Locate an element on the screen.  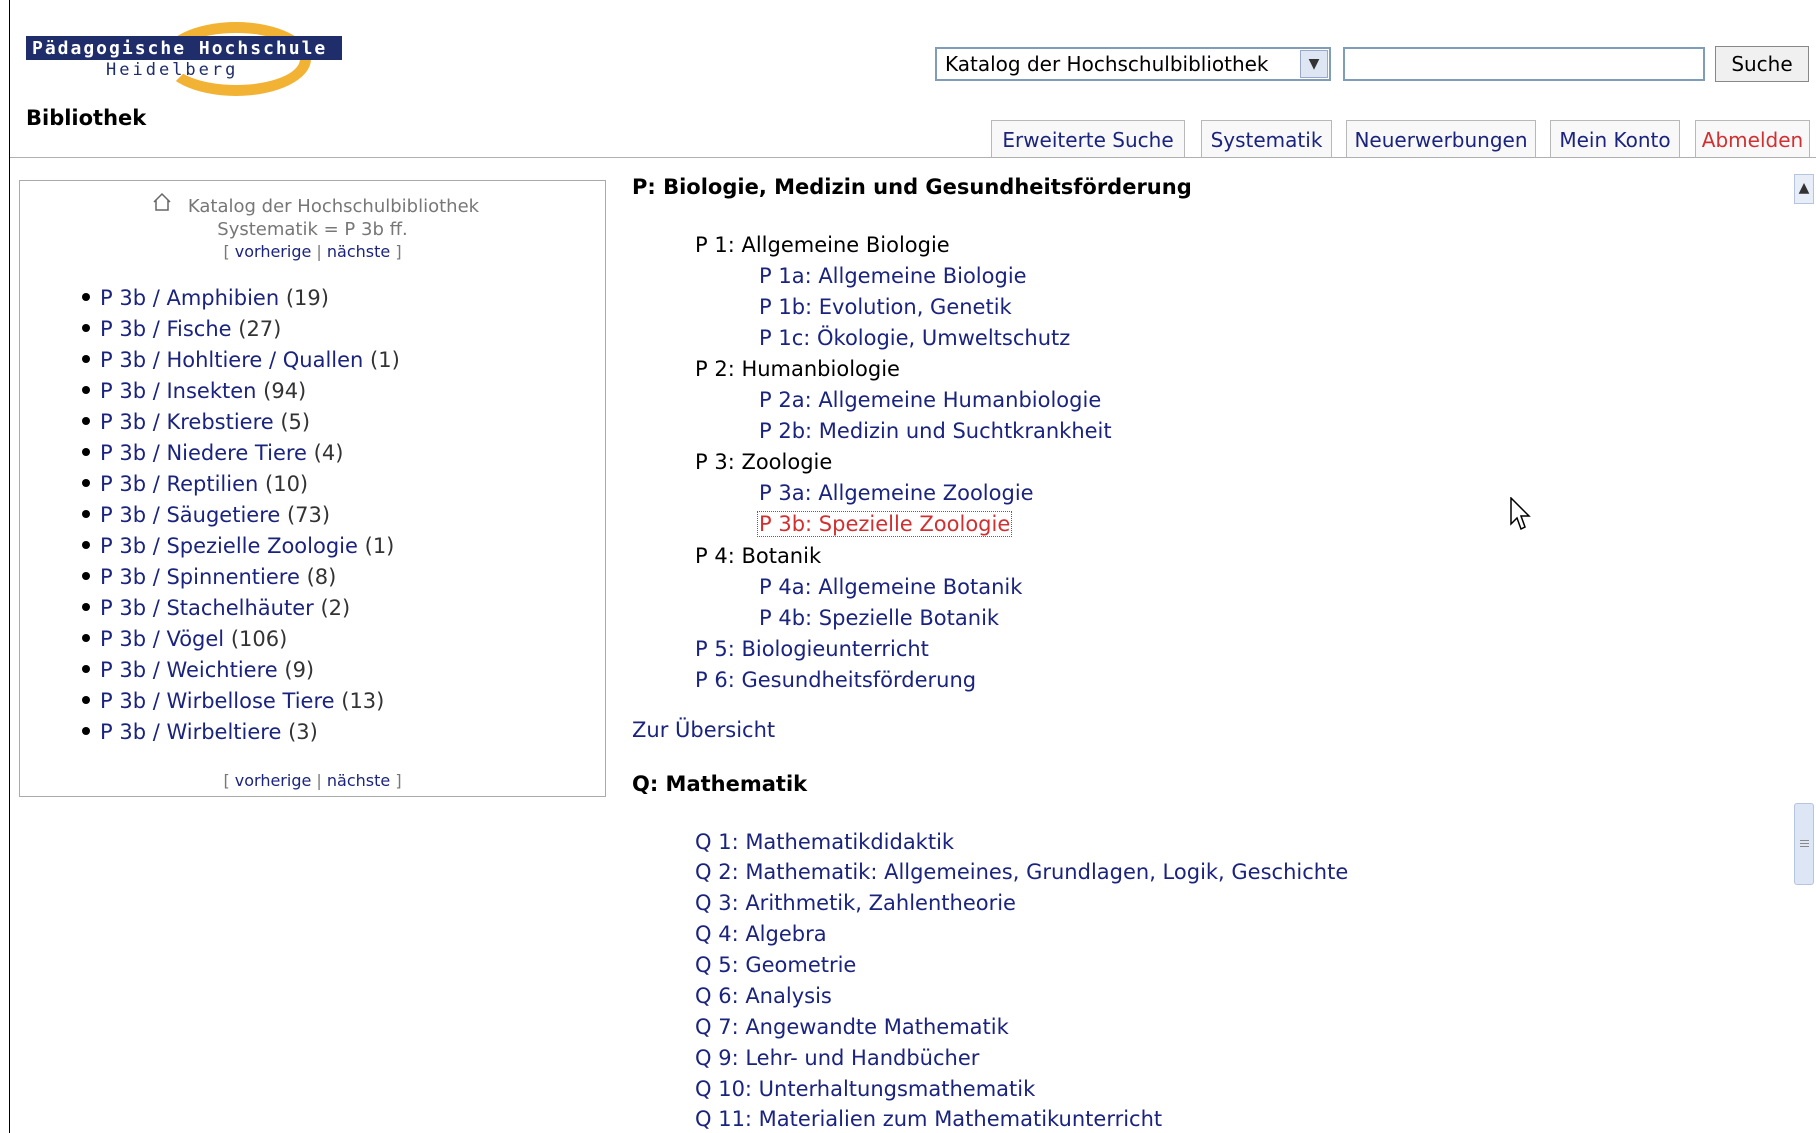
category-link: Q 3: Arithmetik, Zahlentheorie is located at coordinates (855, 903).